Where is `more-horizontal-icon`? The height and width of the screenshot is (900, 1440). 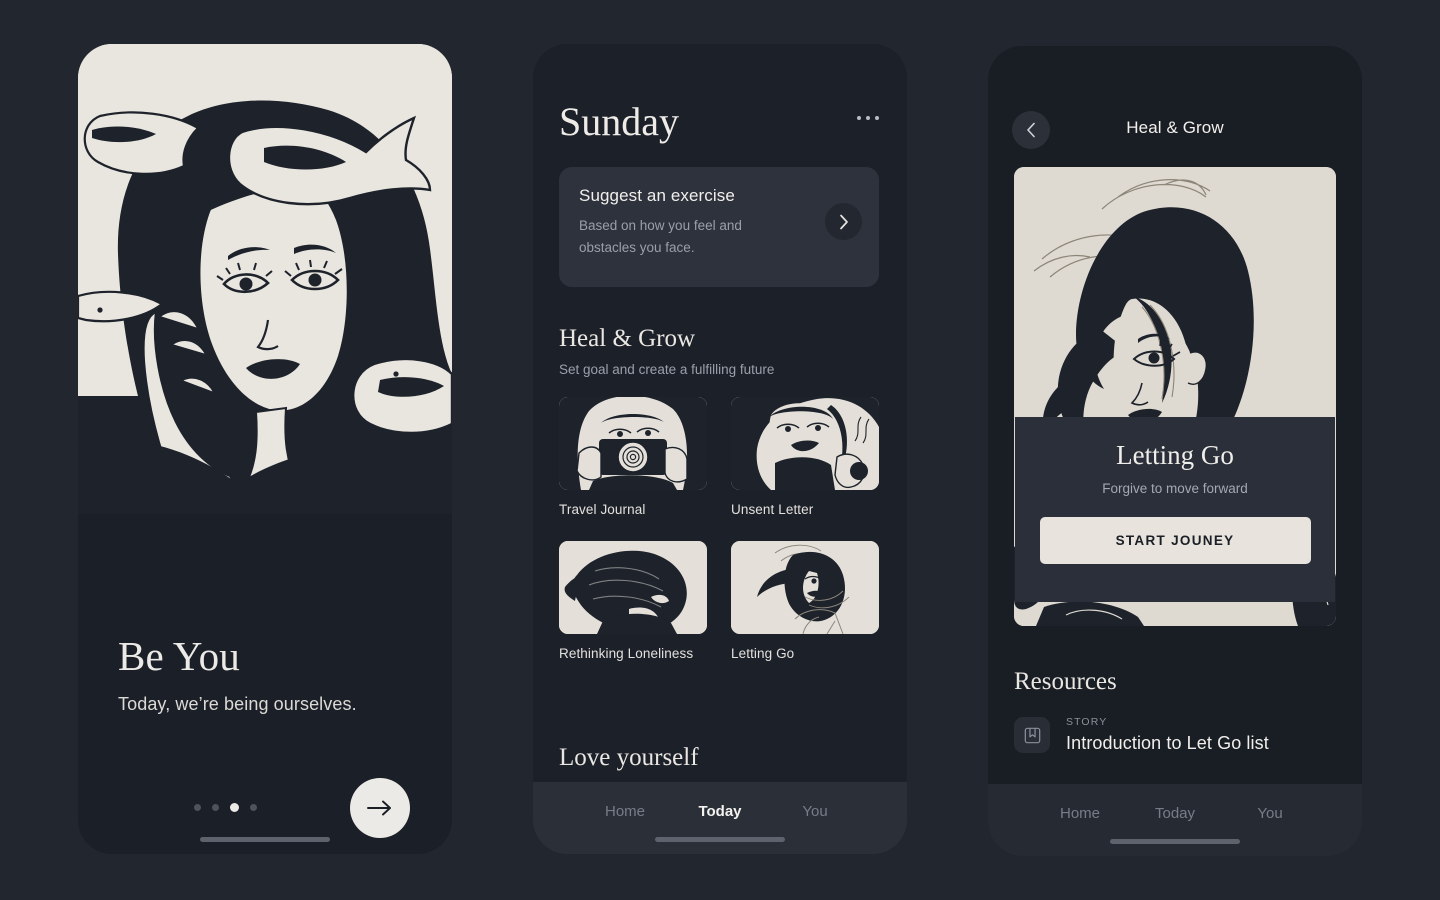
more-horizontal-icon is located at coordinates (868, 118).